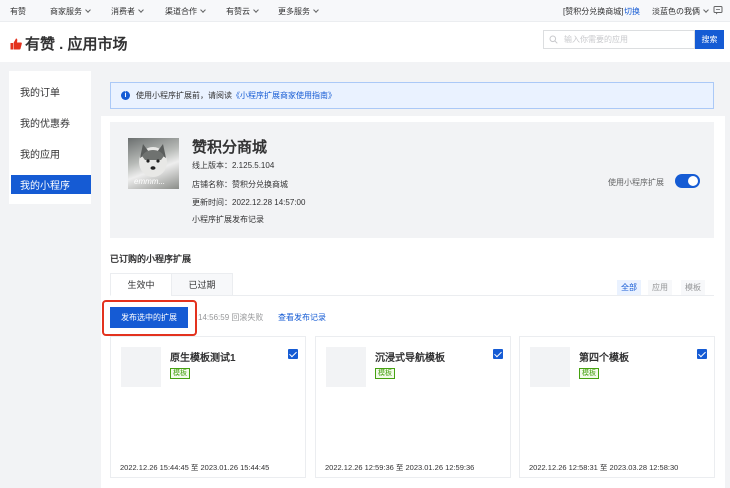 This screenshot has height=488, width=730. I want to click on current-shop-name: [赞积分兑换商城], so click(593, 11).